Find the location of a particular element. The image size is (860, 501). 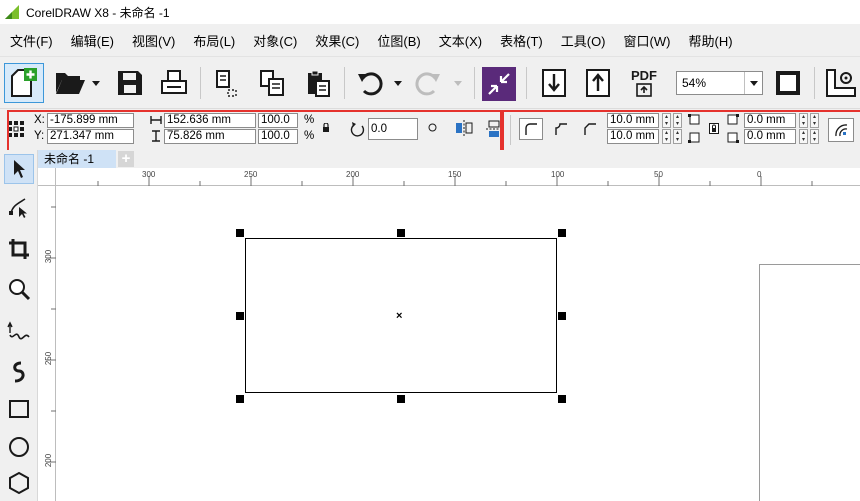

undo-button is located at coordinates (370, 83).